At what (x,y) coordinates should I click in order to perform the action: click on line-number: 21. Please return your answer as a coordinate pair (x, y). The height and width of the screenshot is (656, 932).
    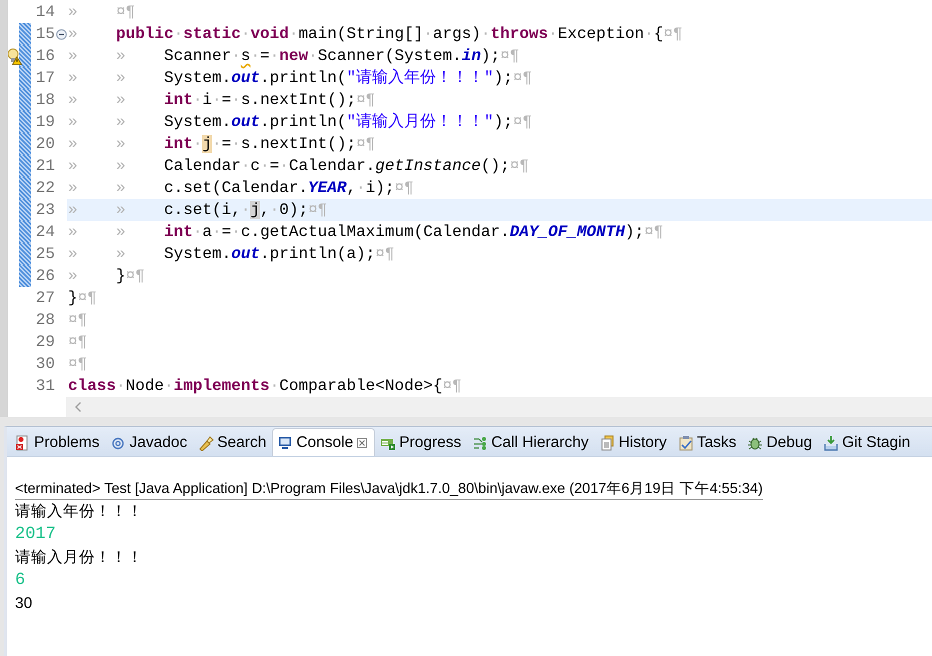
    Looking at the image, I should click on (44, 166).